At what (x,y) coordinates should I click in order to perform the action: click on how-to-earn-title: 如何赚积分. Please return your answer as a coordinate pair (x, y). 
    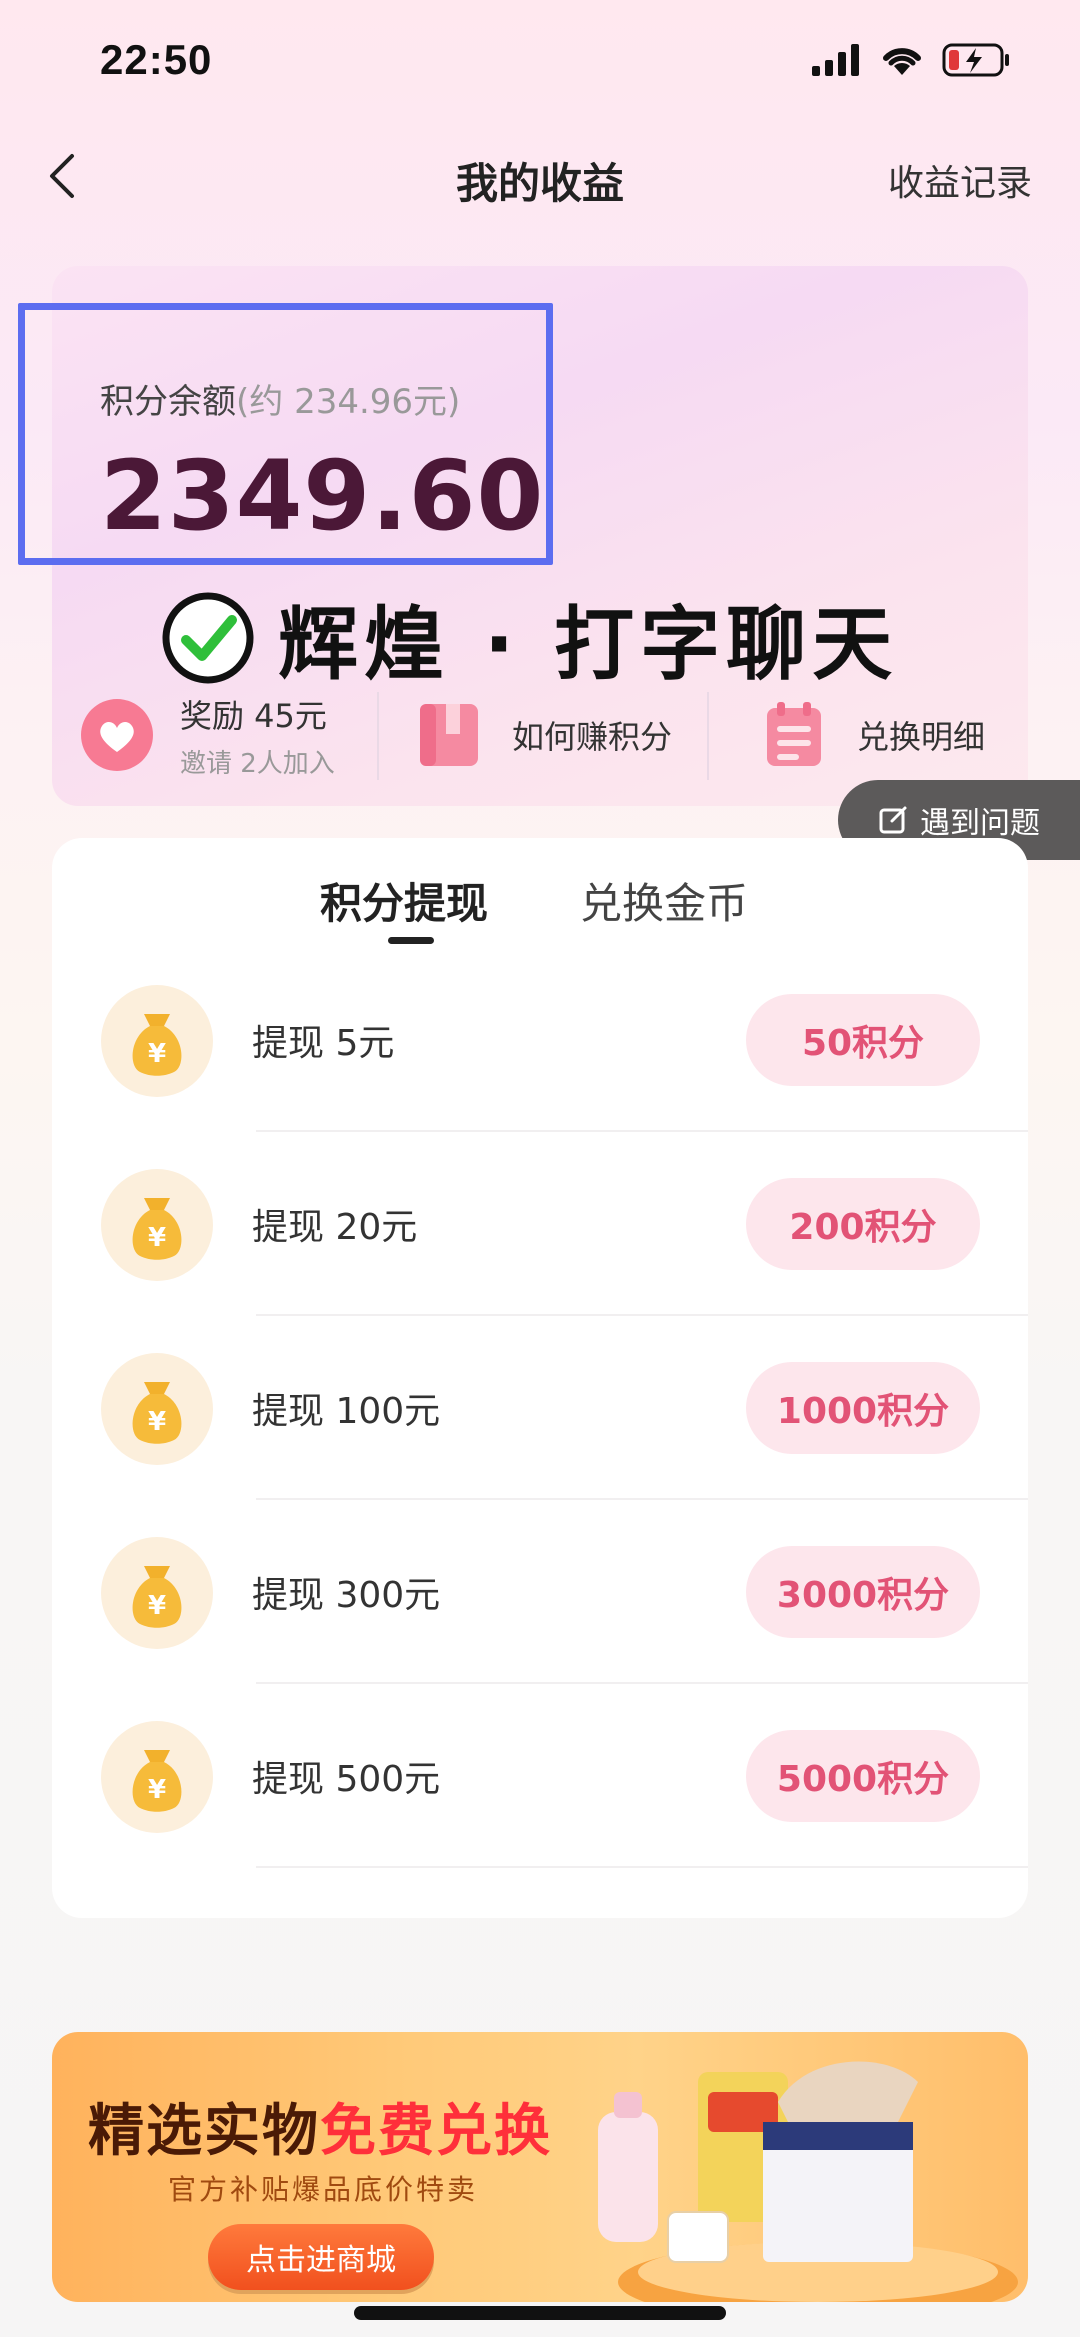
    Looking at the image, I should click on (592, 737).